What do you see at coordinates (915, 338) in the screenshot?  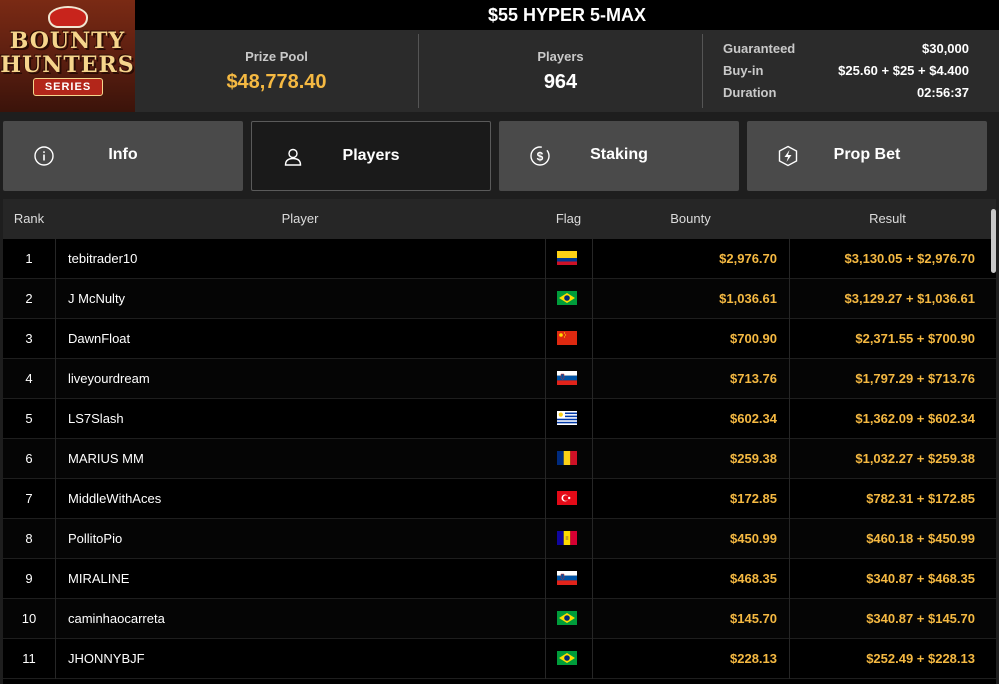 I see `result-cell: $2,371.55 + $700.90` at bounding box center [915, 338].